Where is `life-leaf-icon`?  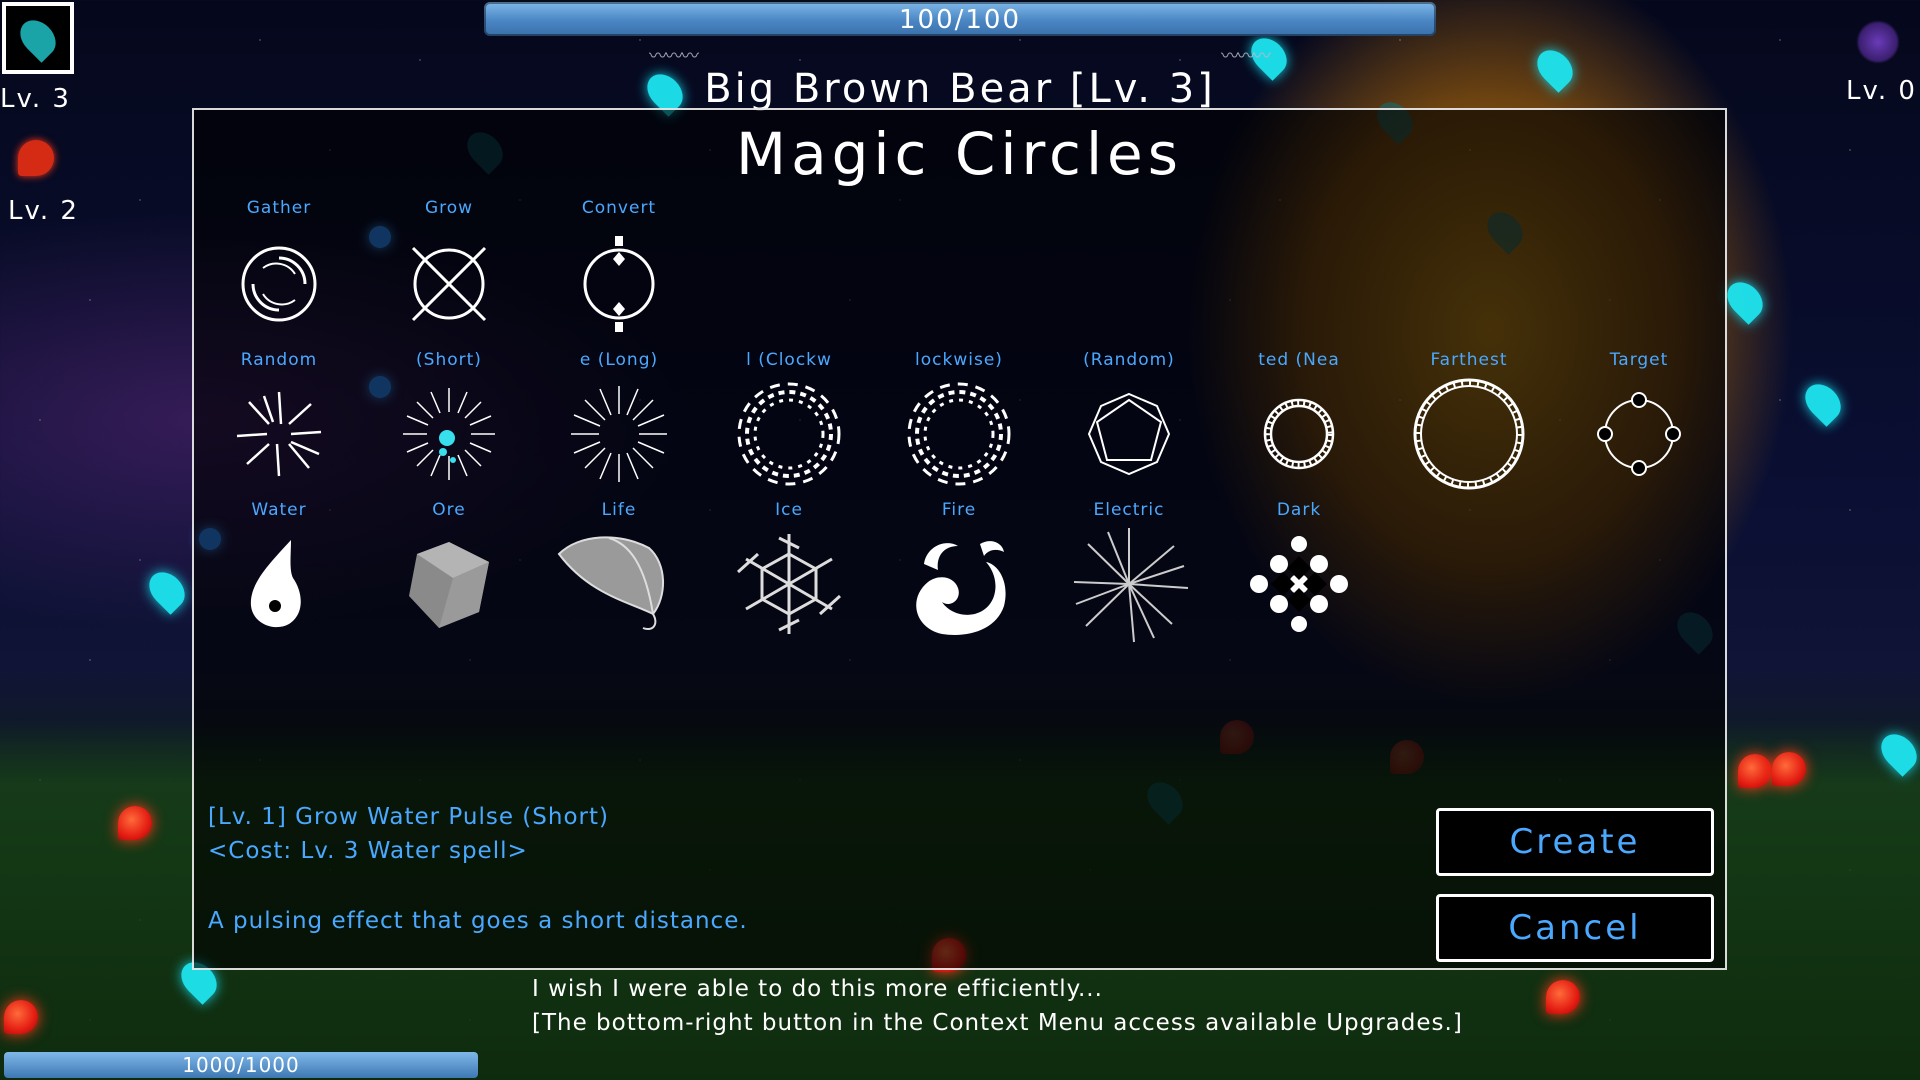
life-leaf-icon is located at coordinates (614, 584).